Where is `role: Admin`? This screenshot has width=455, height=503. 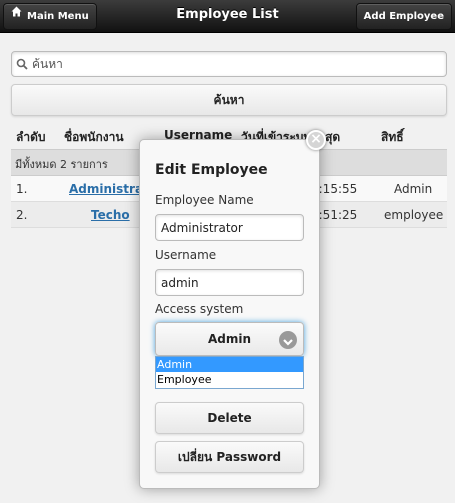 role: Admin is located at coordinates (413, 189).